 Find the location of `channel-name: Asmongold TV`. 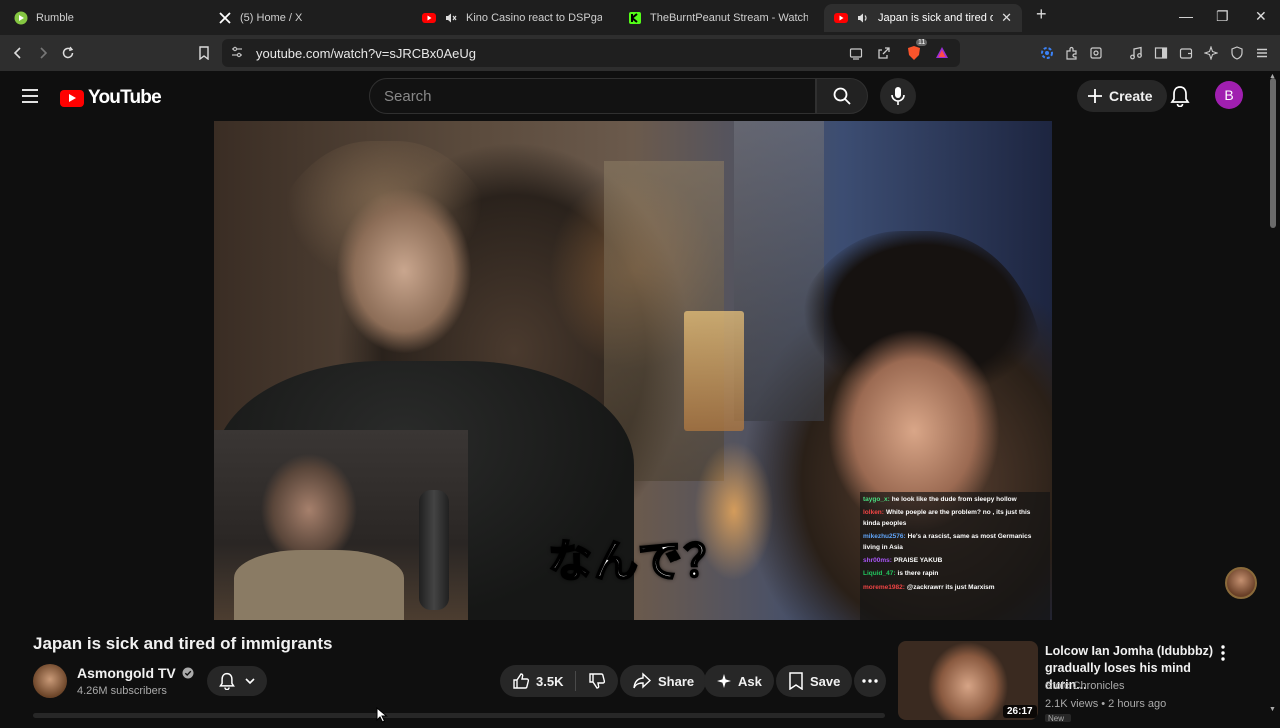

channel-name: Asmongold TV is located at coordinates (135, 673).